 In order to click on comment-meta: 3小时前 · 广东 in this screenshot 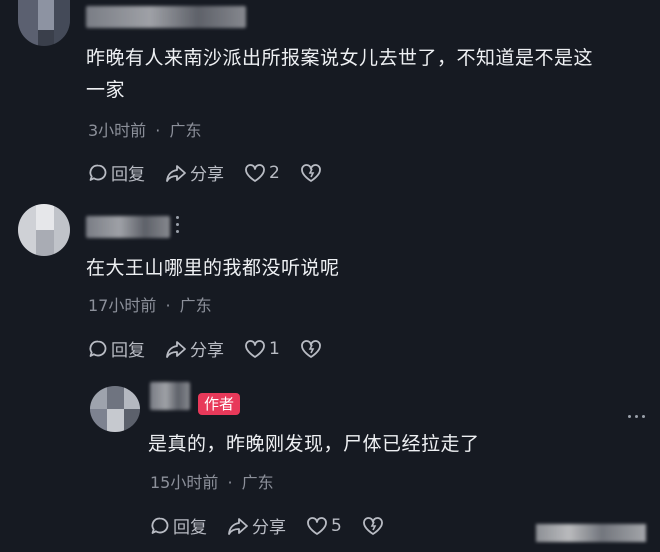, I will do `click(144, 129)`.